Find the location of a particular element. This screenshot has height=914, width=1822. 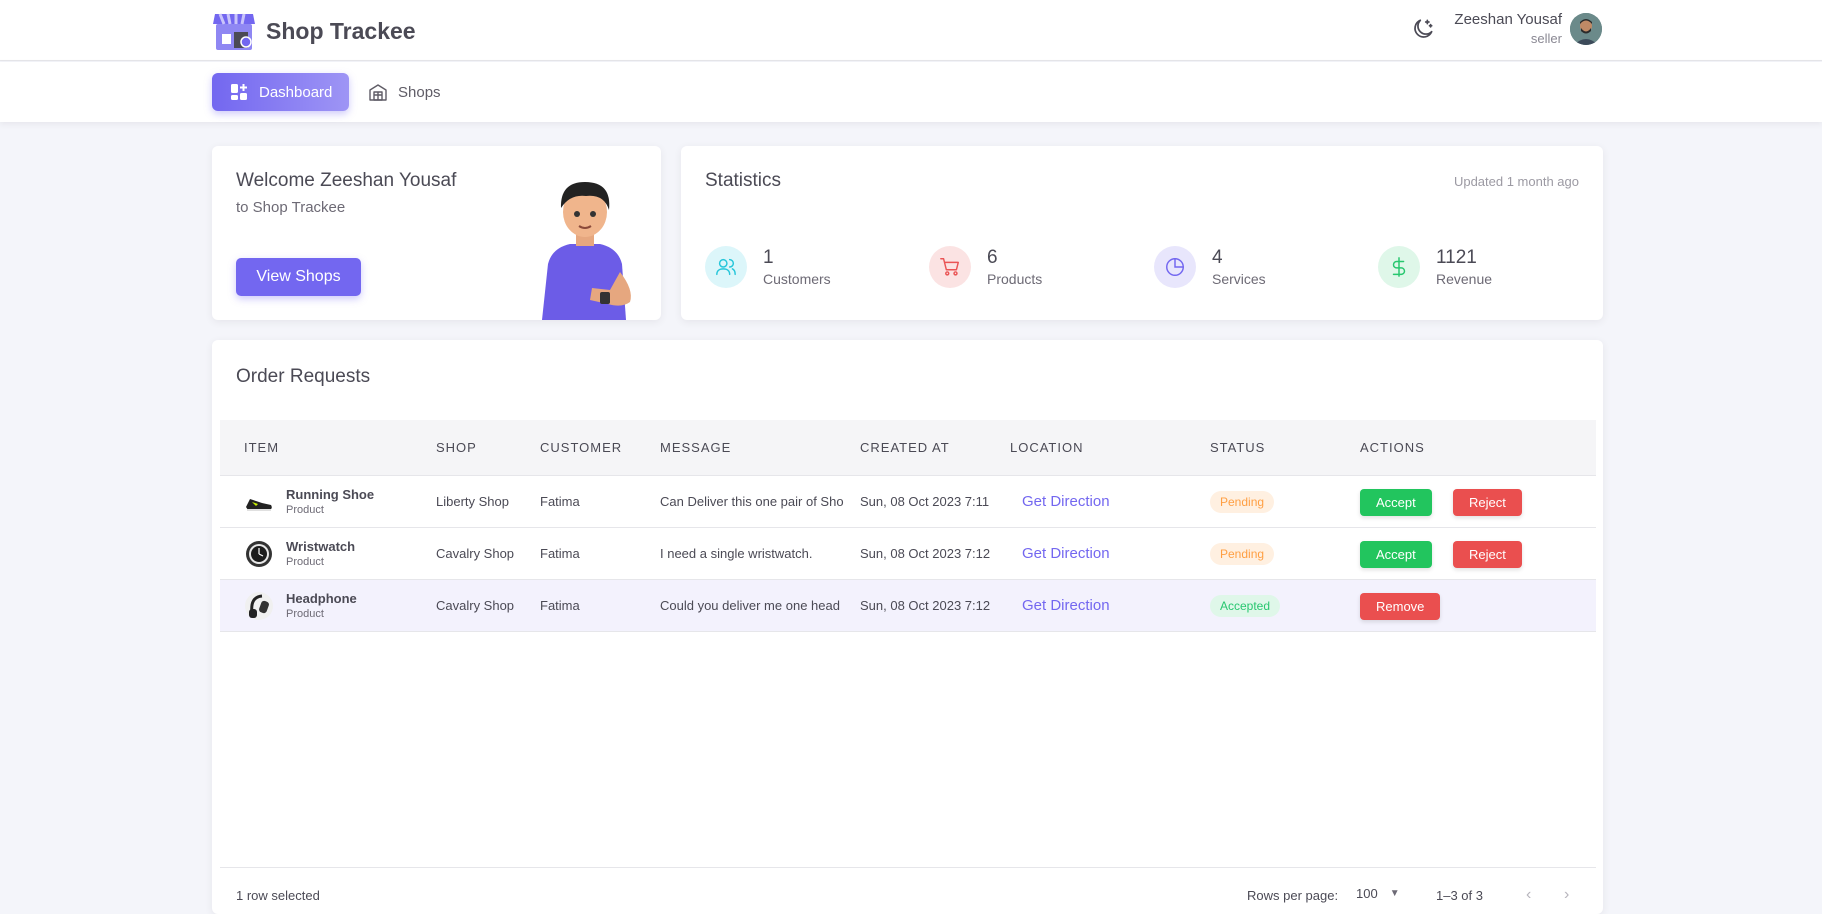

remove-button: Remove is located at coordinates (1400, 606).